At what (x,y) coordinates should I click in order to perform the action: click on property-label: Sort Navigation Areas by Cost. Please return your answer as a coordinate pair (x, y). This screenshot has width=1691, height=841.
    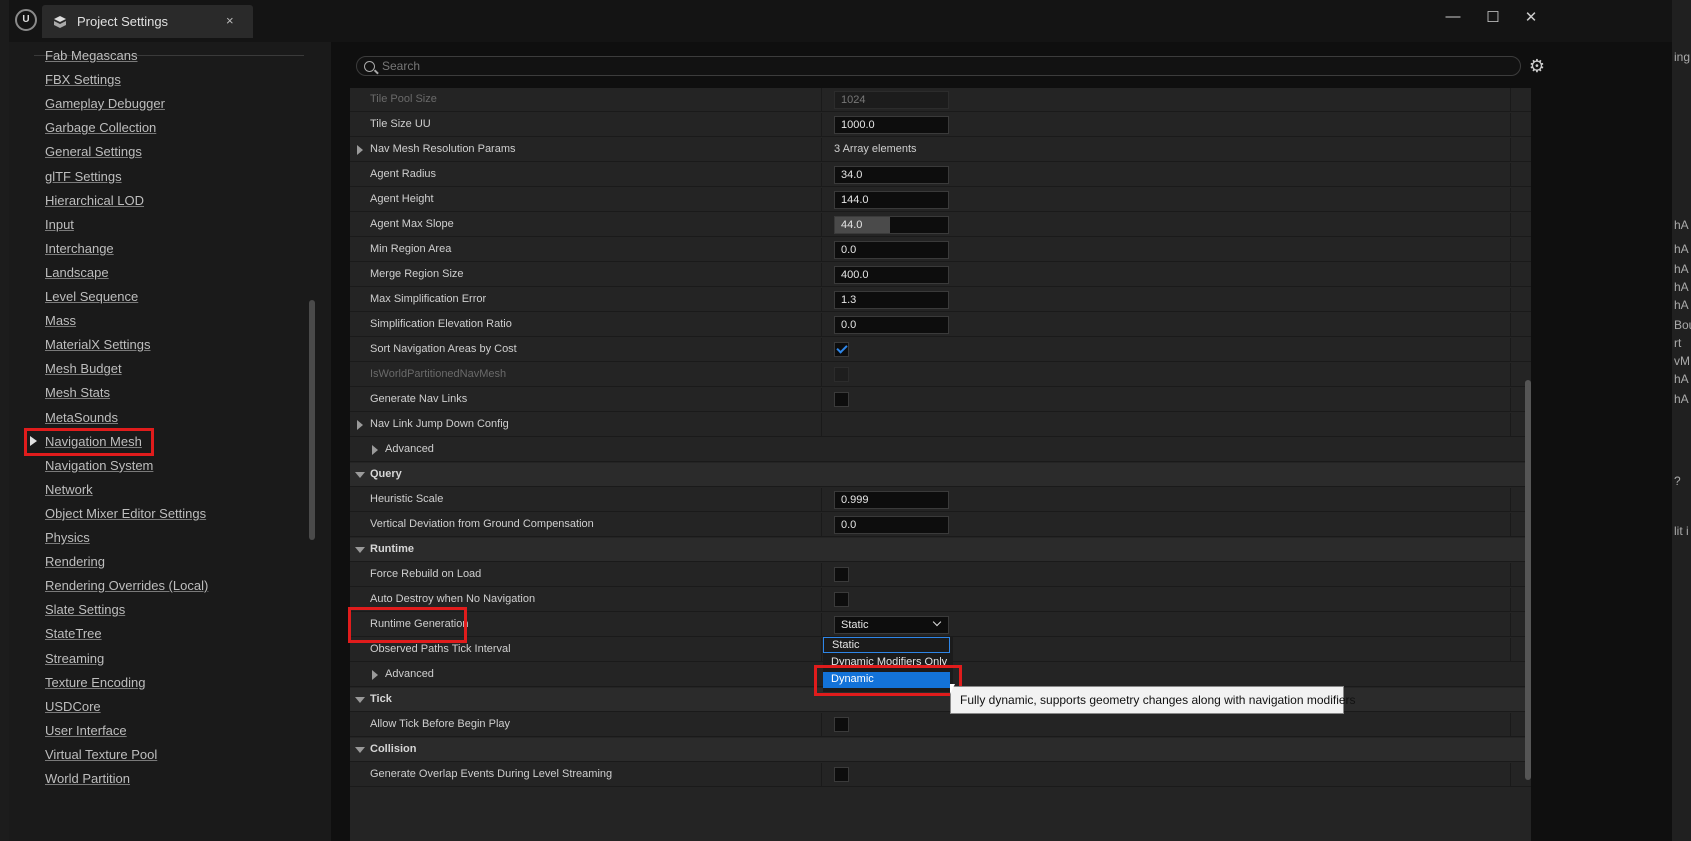
    Looking at the image, I should click on (443, 349).